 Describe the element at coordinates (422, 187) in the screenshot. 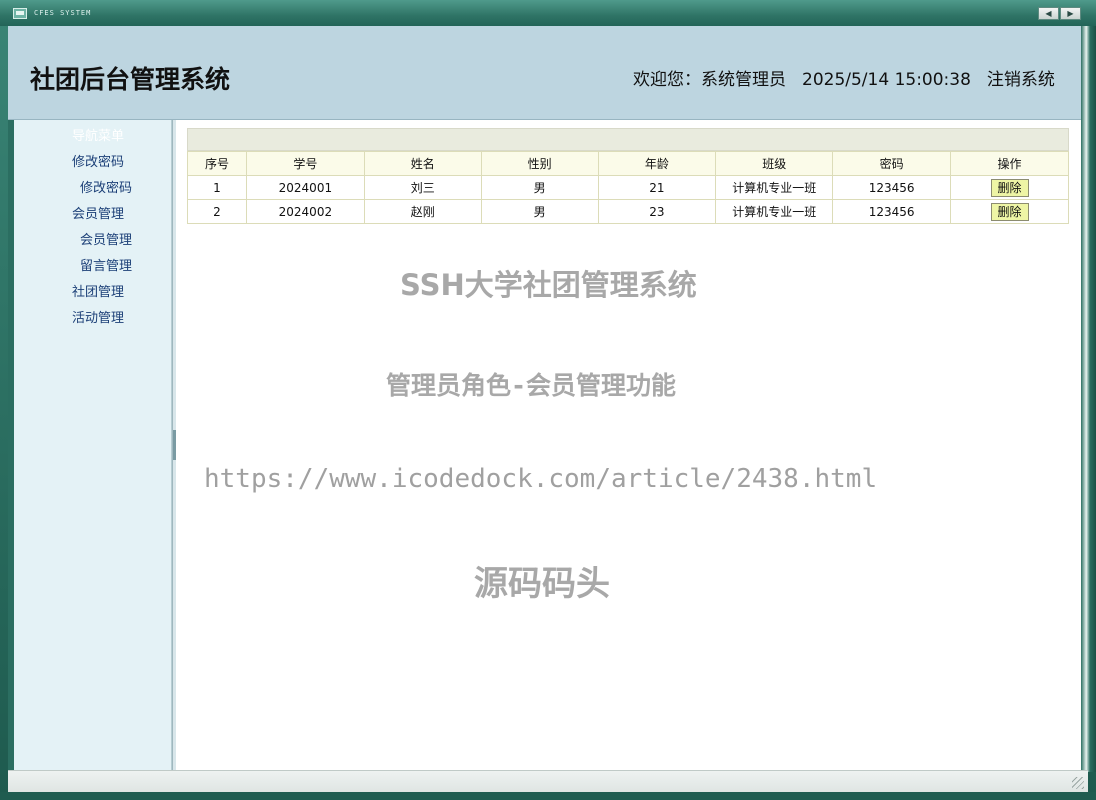

I see `cell-name: 刘三` at that location.